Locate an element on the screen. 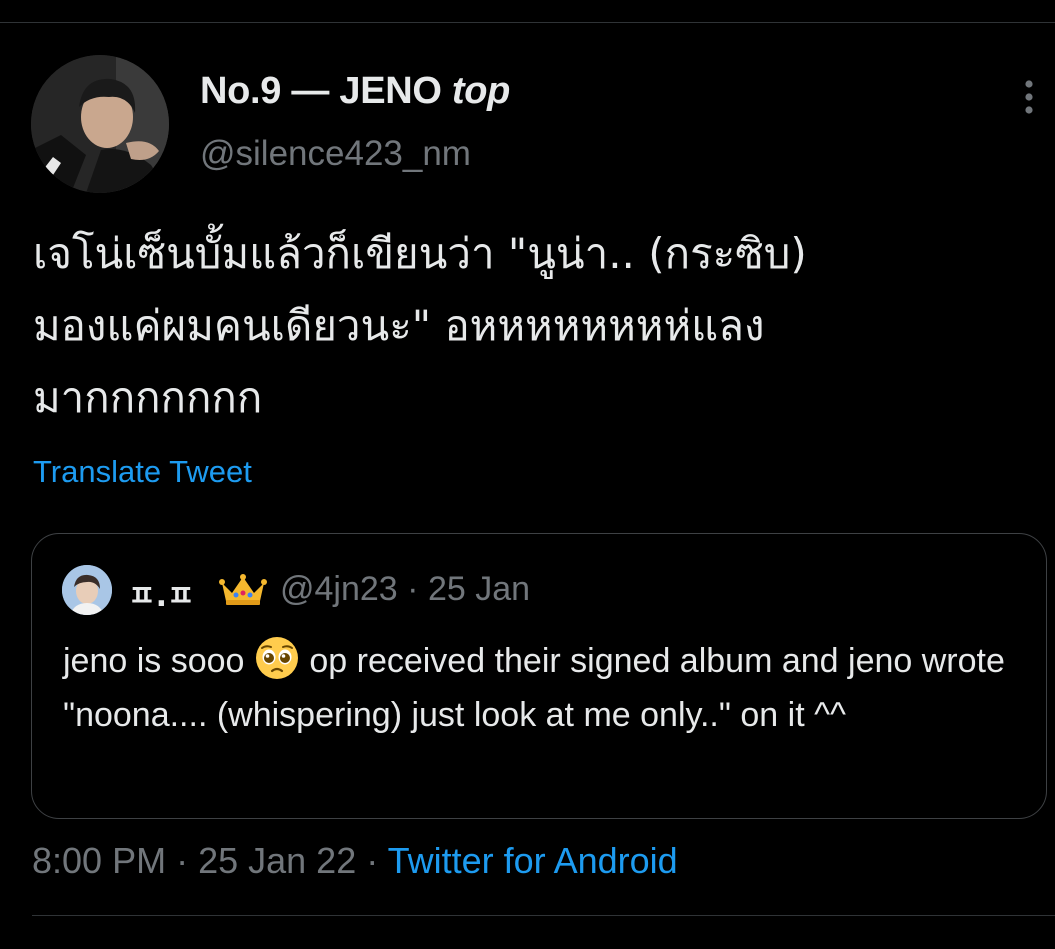 The image size is (1055, 949). quoted-profile-photo-icon is located at coordinates (87, 590).